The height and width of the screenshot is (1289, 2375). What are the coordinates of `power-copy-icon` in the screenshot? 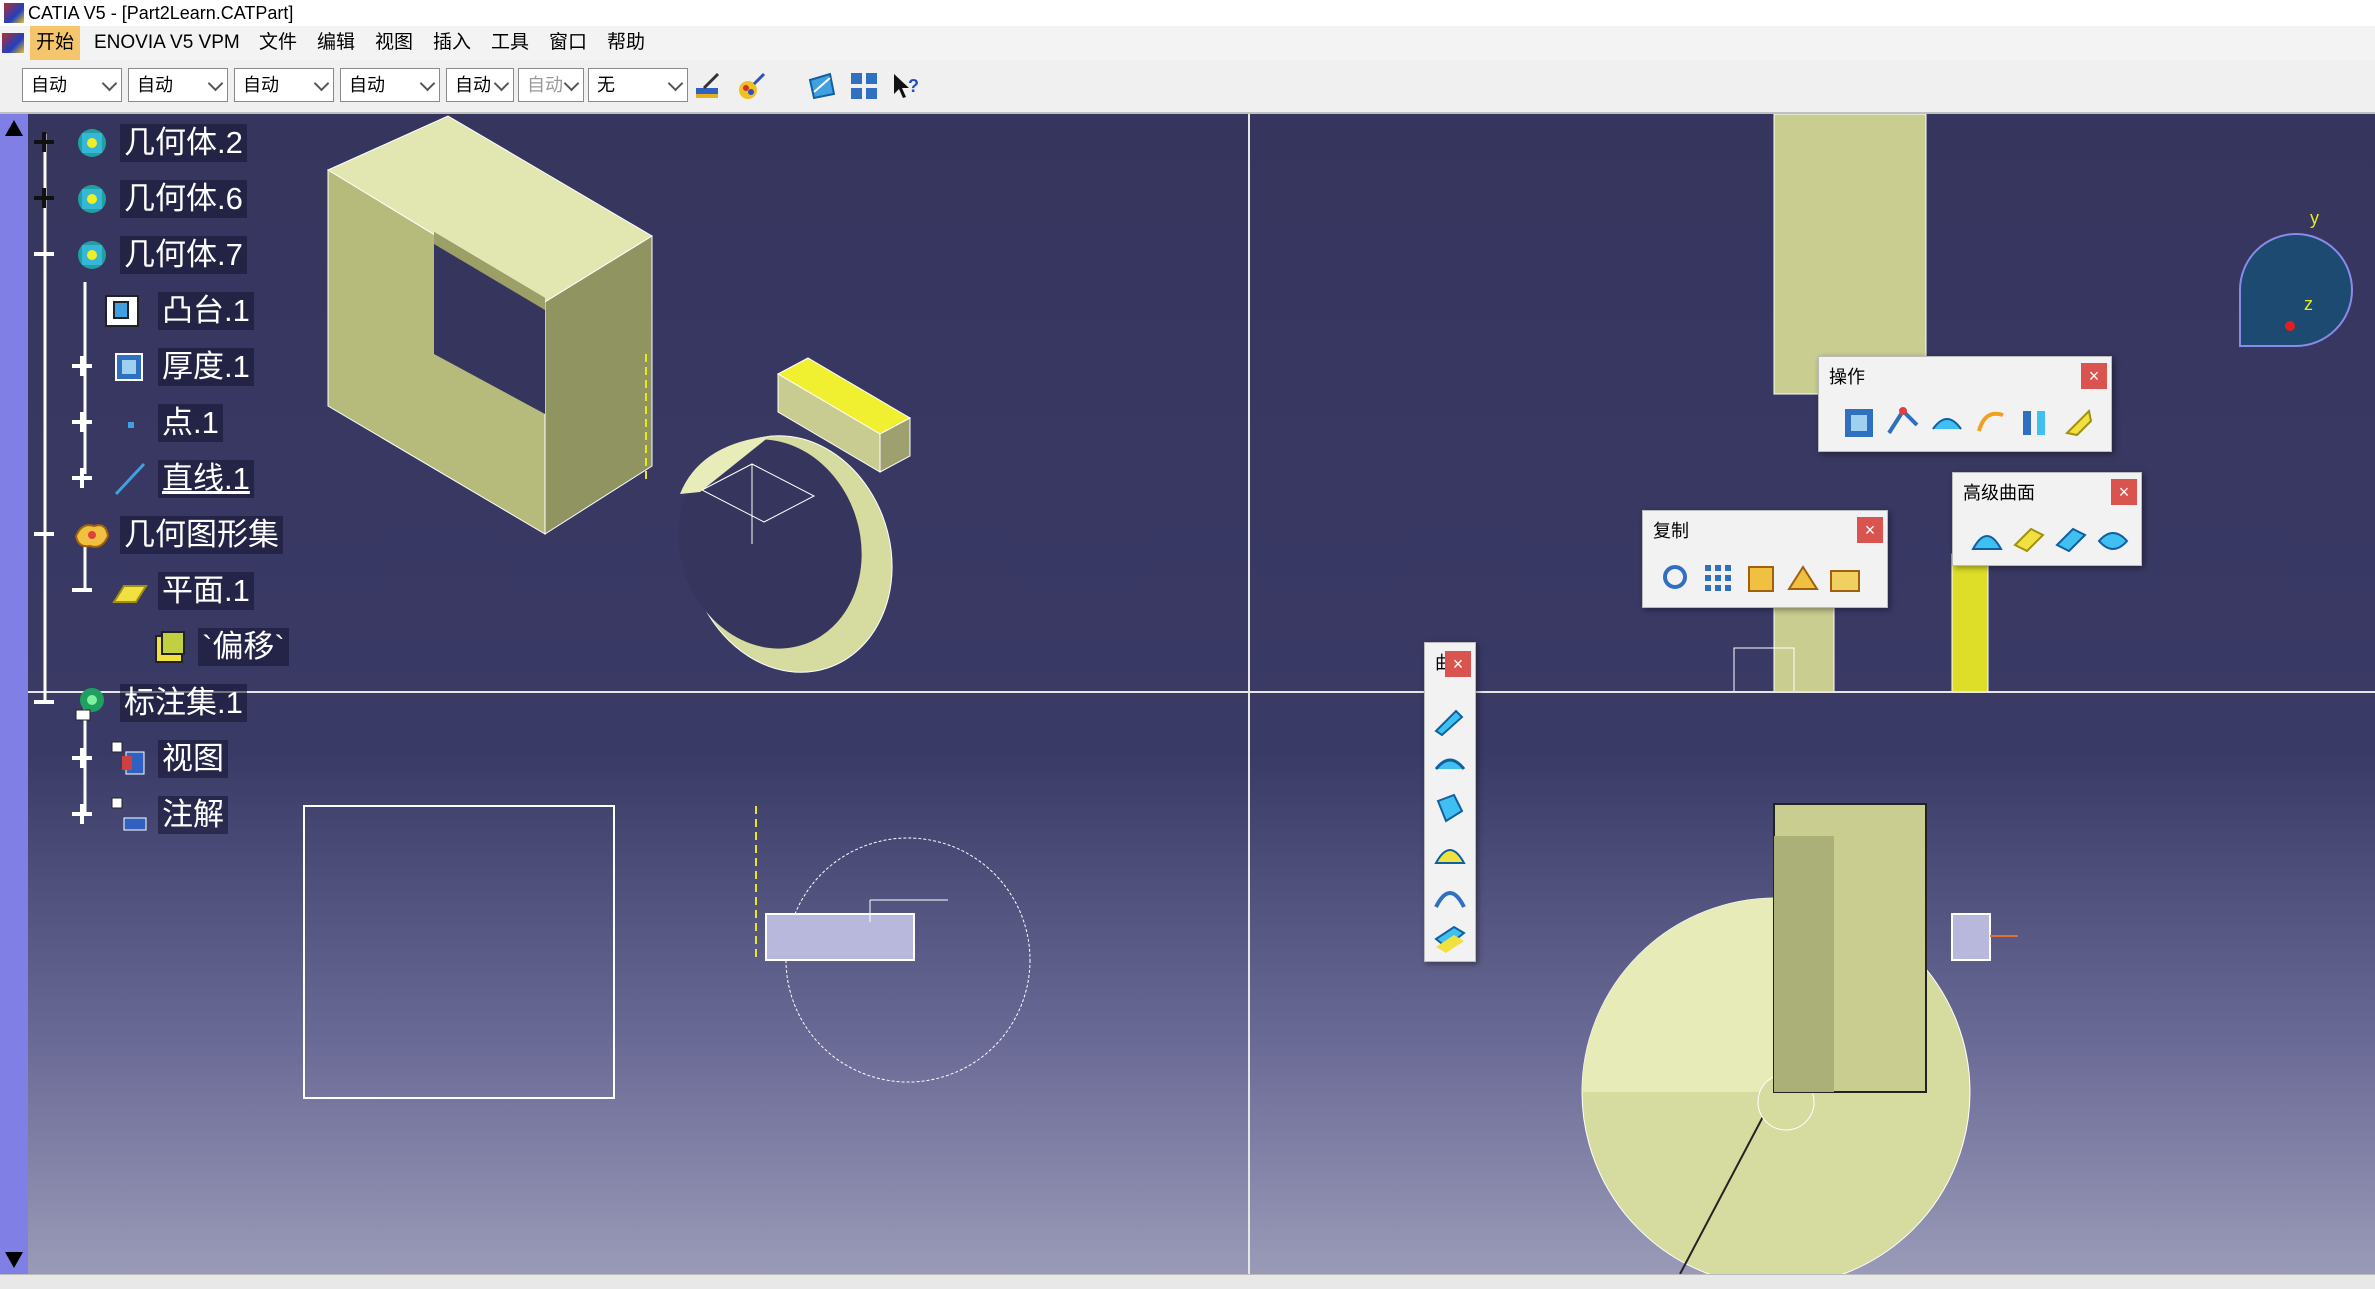 It's located at (1761, 579).